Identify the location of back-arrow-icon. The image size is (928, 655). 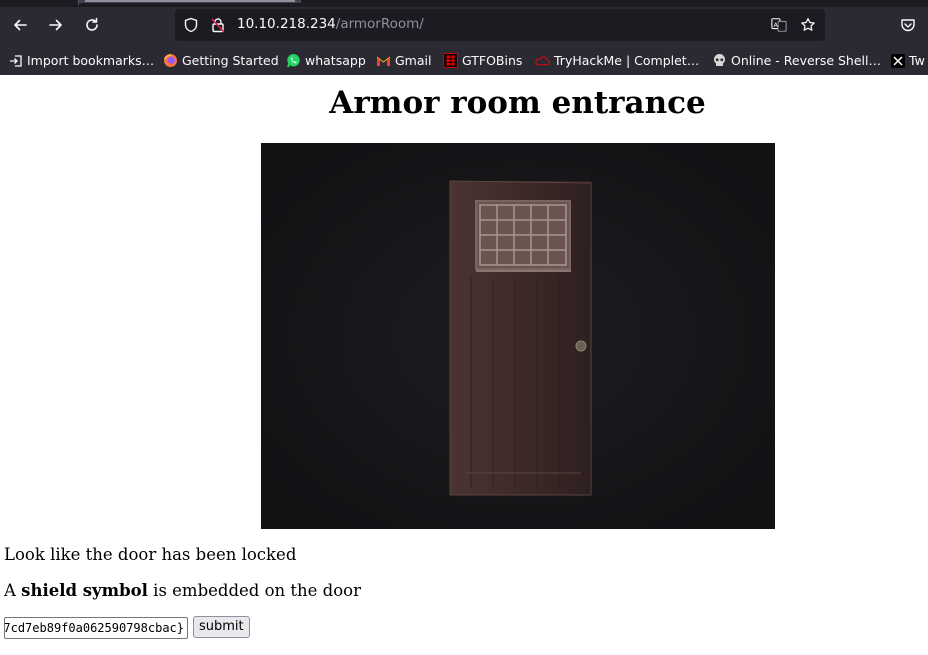
(20, 25).